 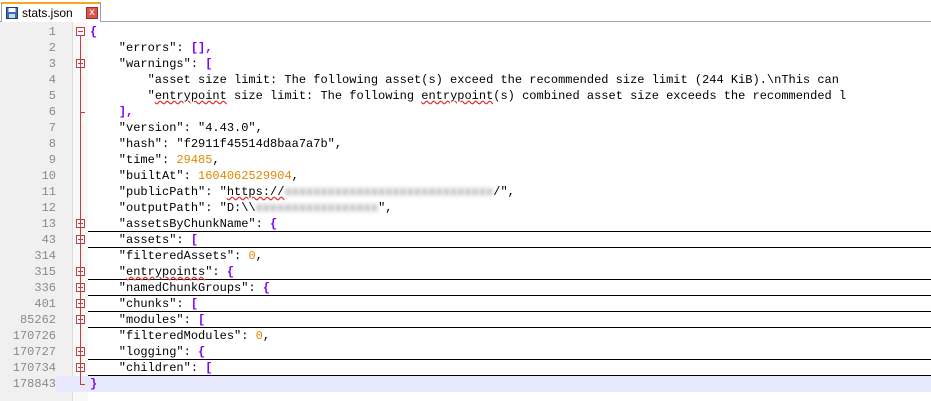 What do you see at coordinates (245, 176) in the screenshot?
I see `code-token: 1604062529904` at bounding box center [245, 176].